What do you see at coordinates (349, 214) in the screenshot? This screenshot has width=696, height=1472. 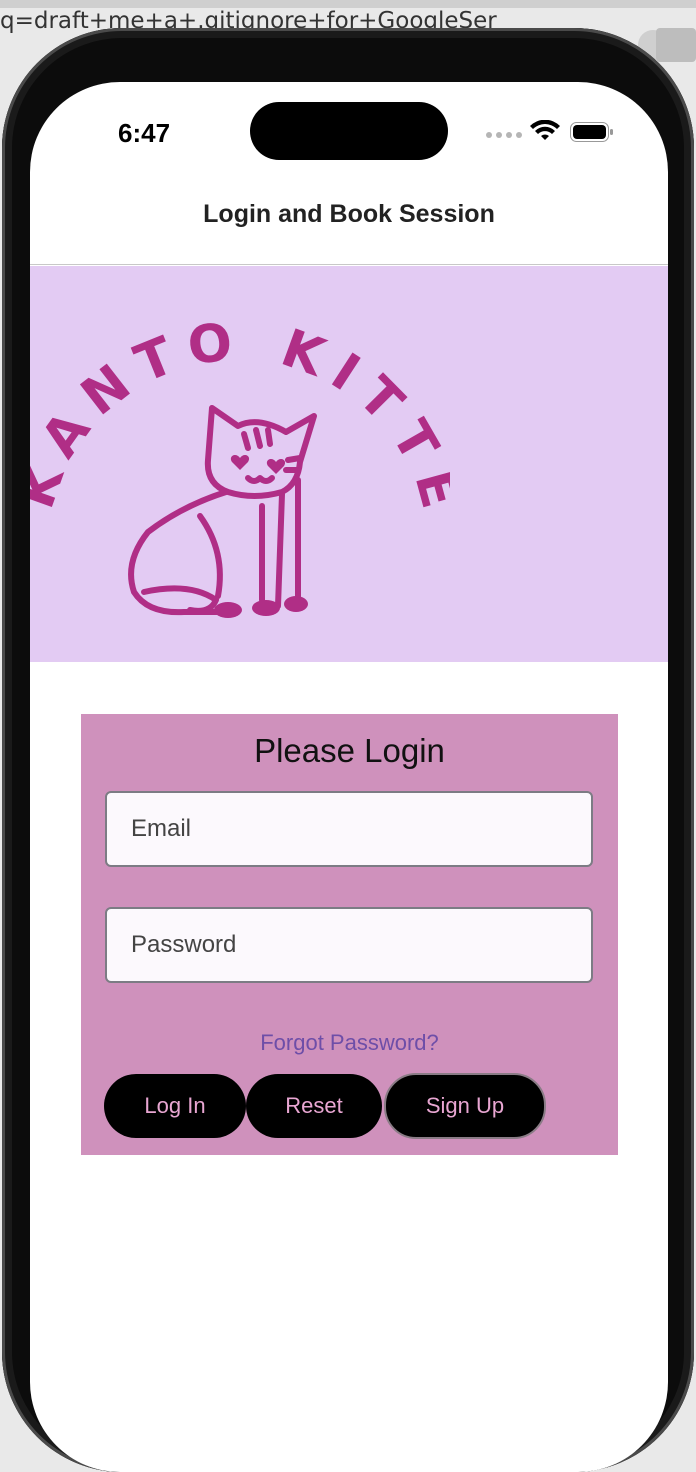 I see `page-title: Login and Book Session` at bounding box center [349, 214].